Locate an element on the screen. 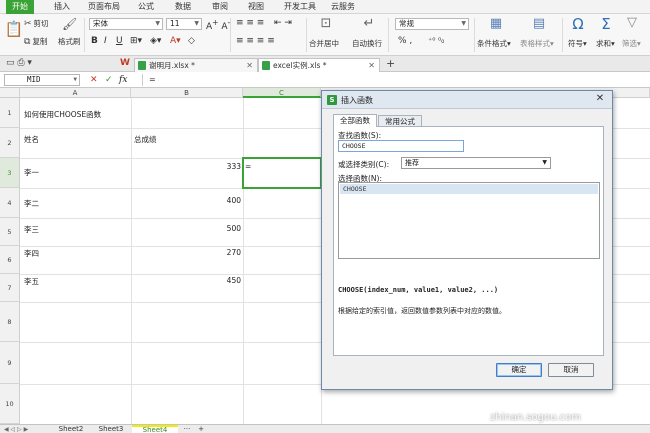 The width and height of the screenshot is (650, 433). tab-cloud: 云服务 is located at coordinates (343, 7).